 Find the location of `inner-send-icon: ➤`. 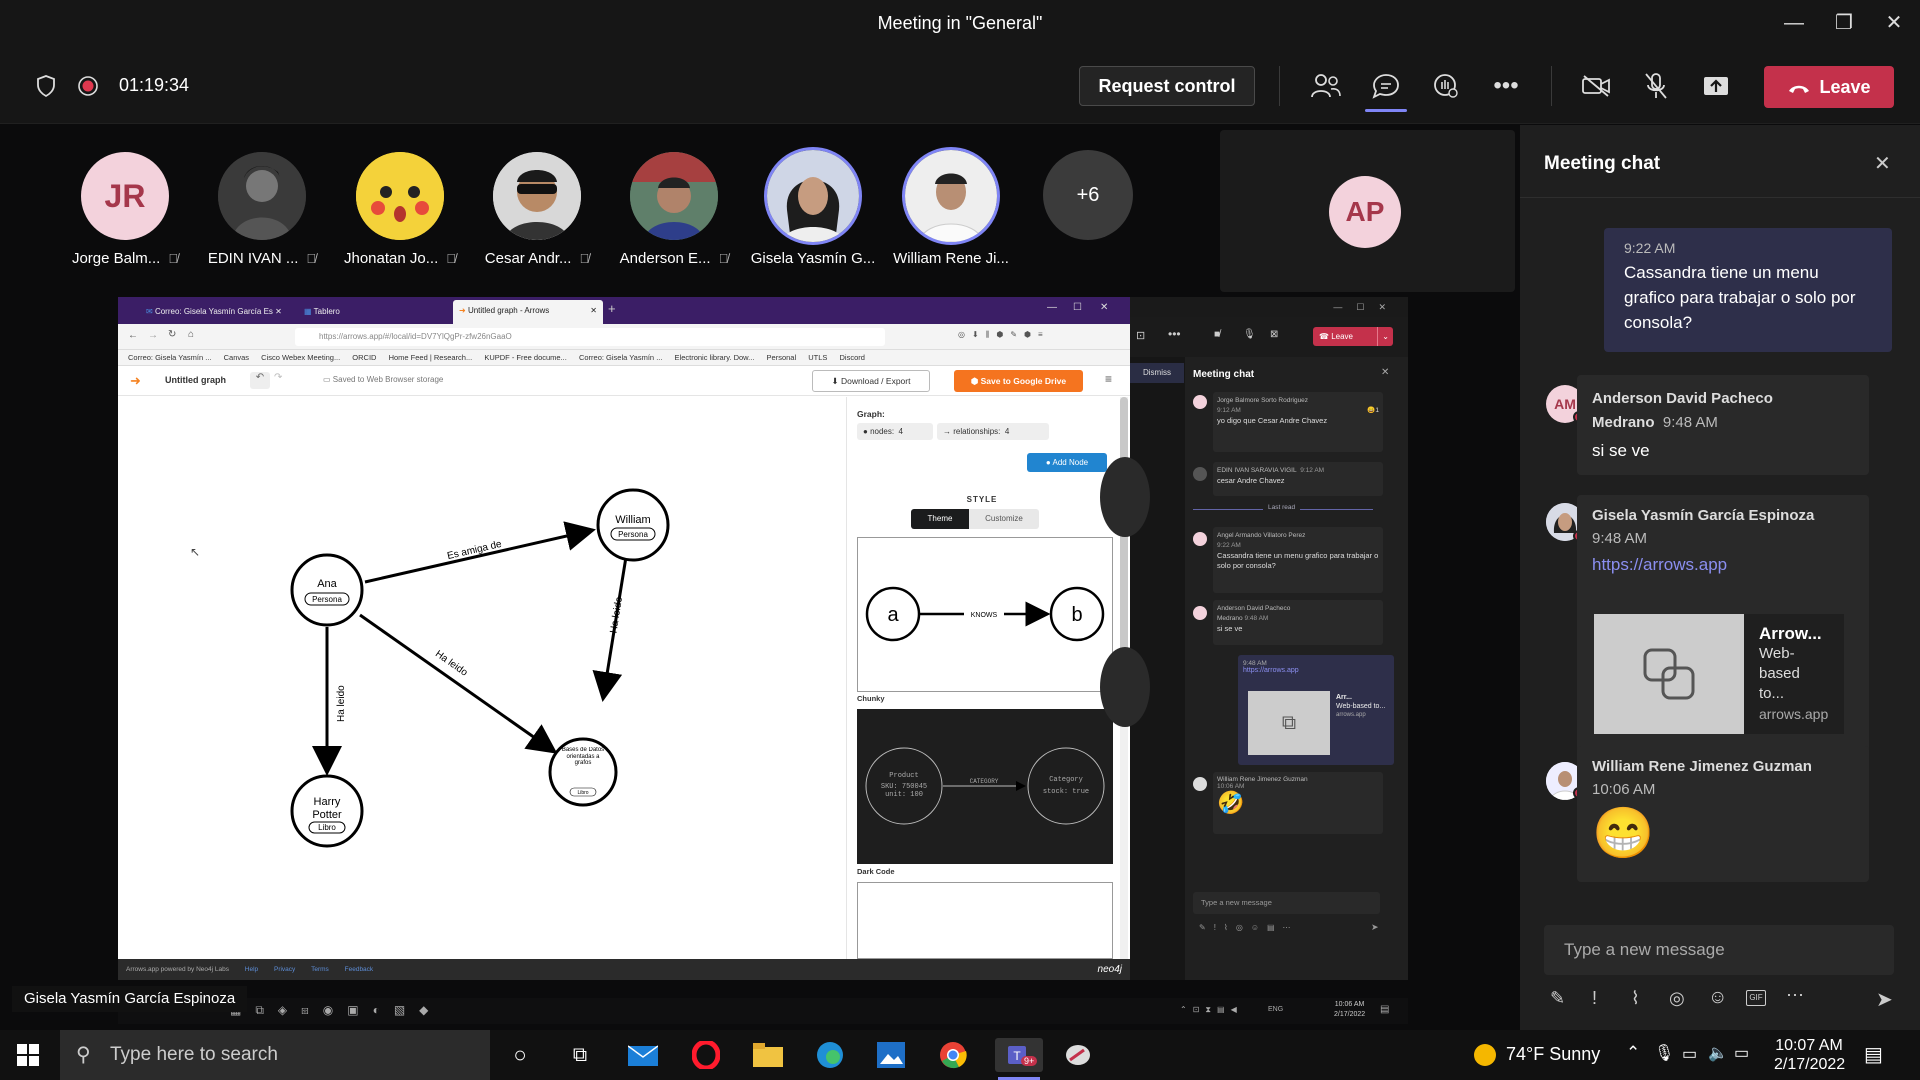

inner-send-icon: ➤ is located at coordinates (1375, 927).